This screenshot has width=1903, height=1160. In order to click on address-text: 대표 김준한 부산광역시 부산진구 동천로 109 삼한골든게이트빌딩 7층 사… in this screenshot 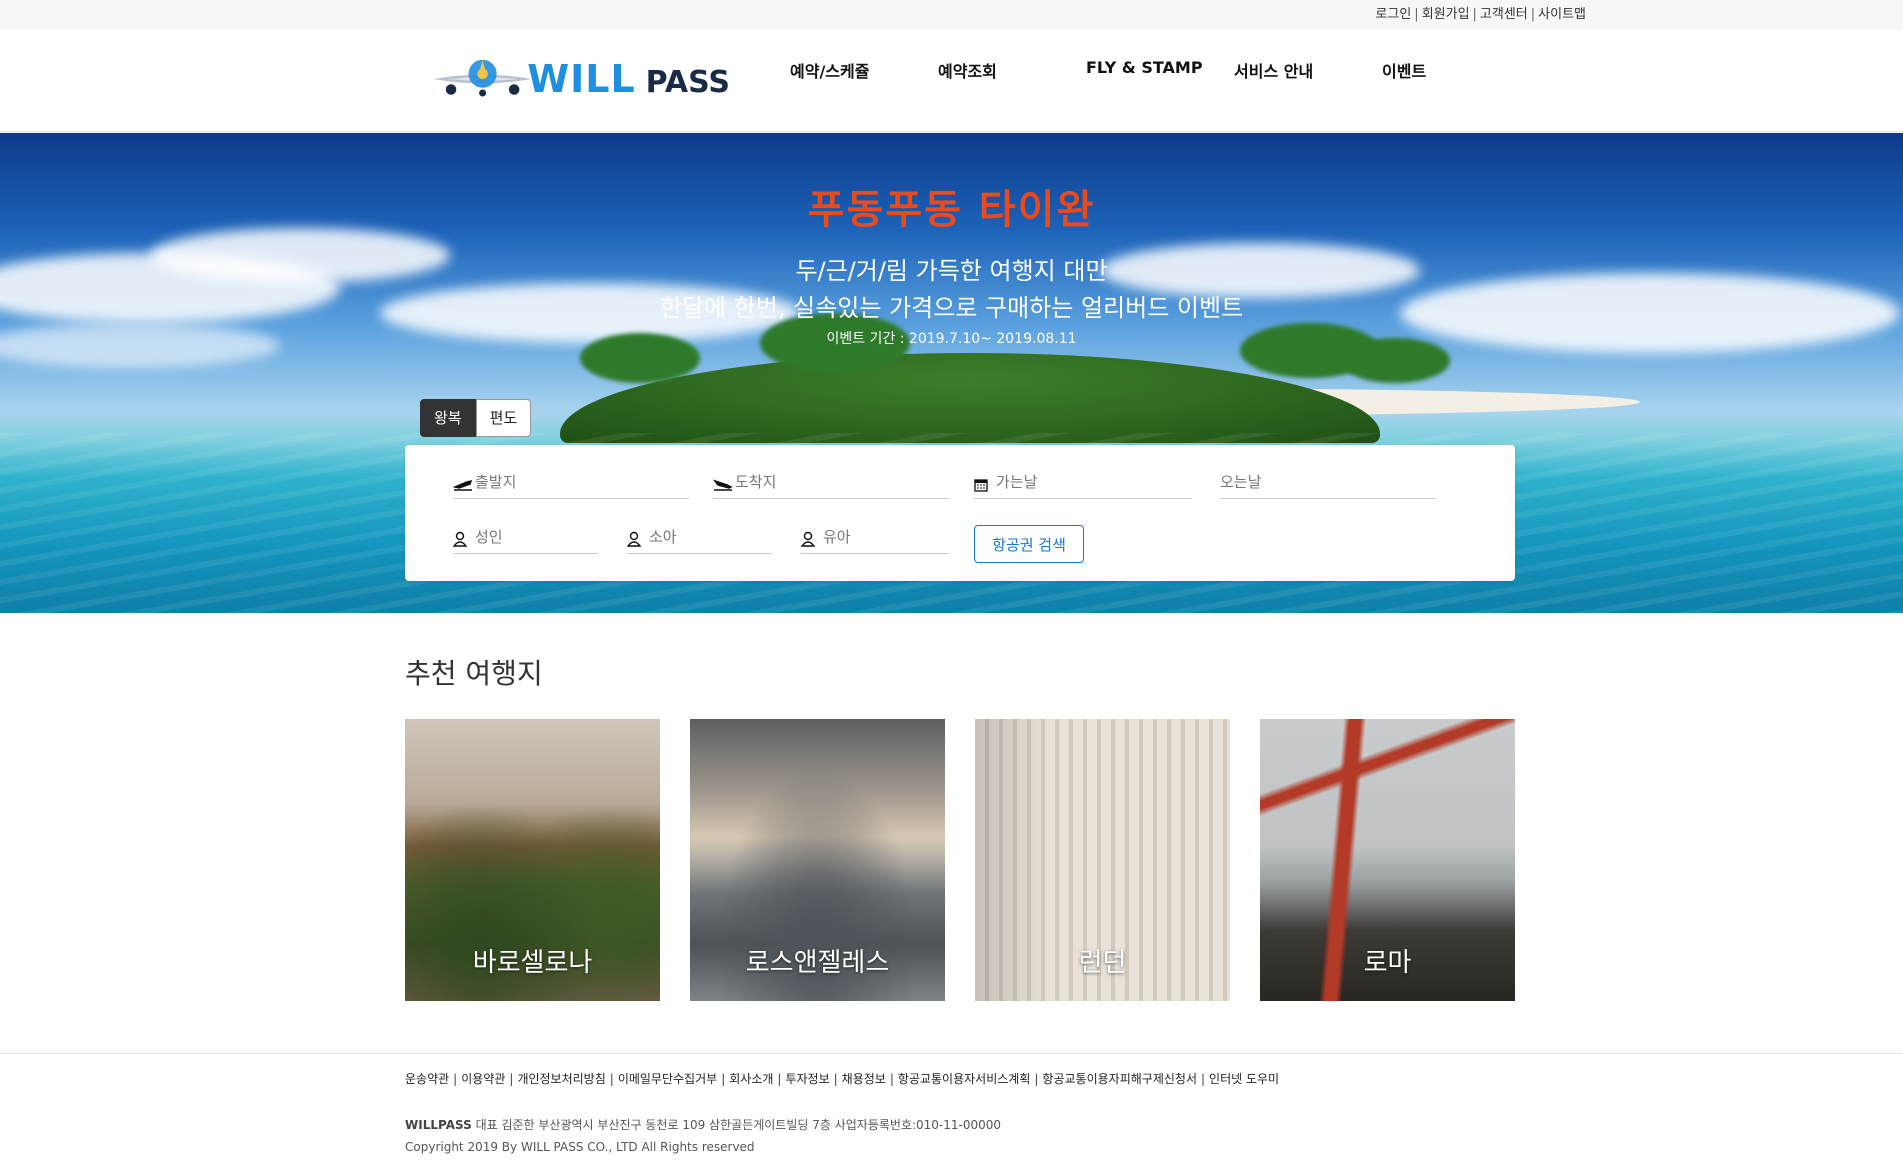, I will do `click(738, 1125)`.